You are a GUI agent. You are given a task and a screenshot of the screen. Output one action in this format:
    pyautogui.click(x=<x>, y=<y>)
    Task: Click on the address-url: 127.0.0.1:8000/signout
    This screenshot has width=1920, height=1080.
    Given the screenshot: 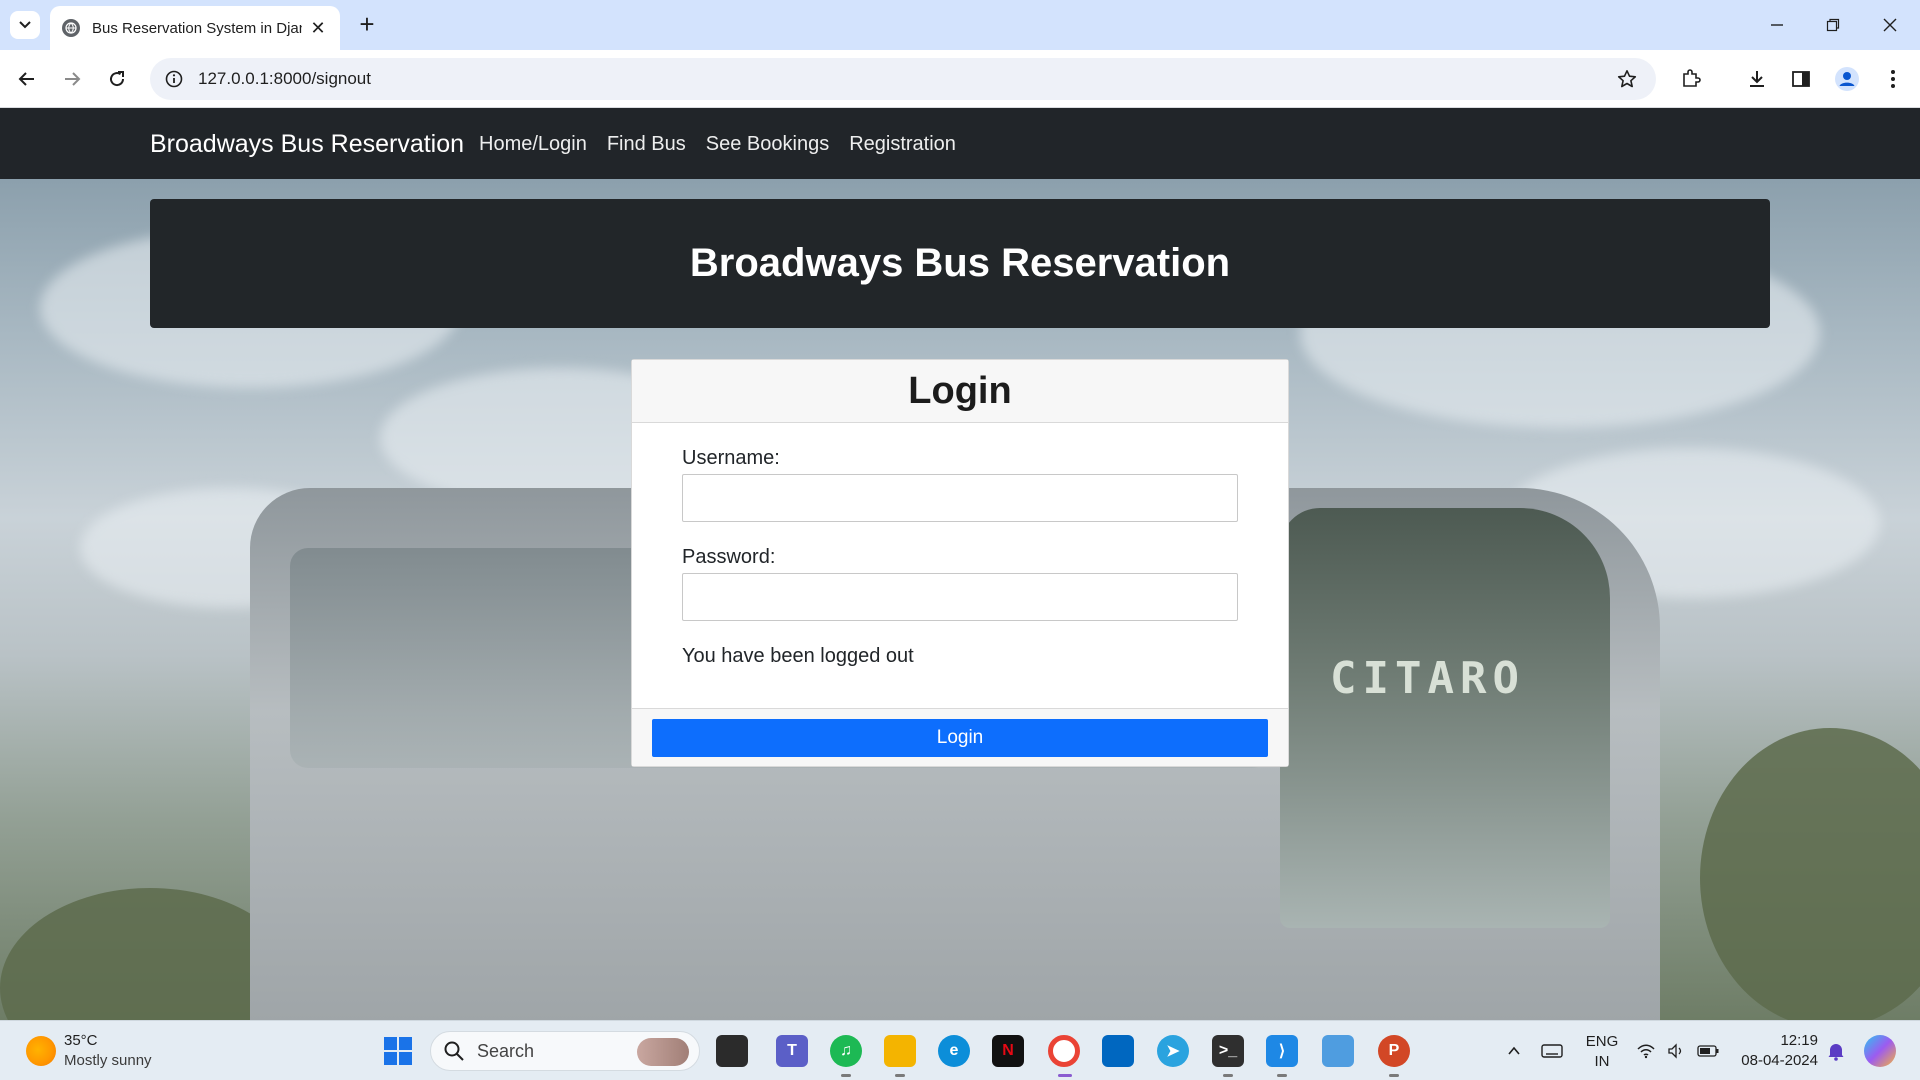 What is the action you would take?
    pyautogui.click(x=284, y=78)
    